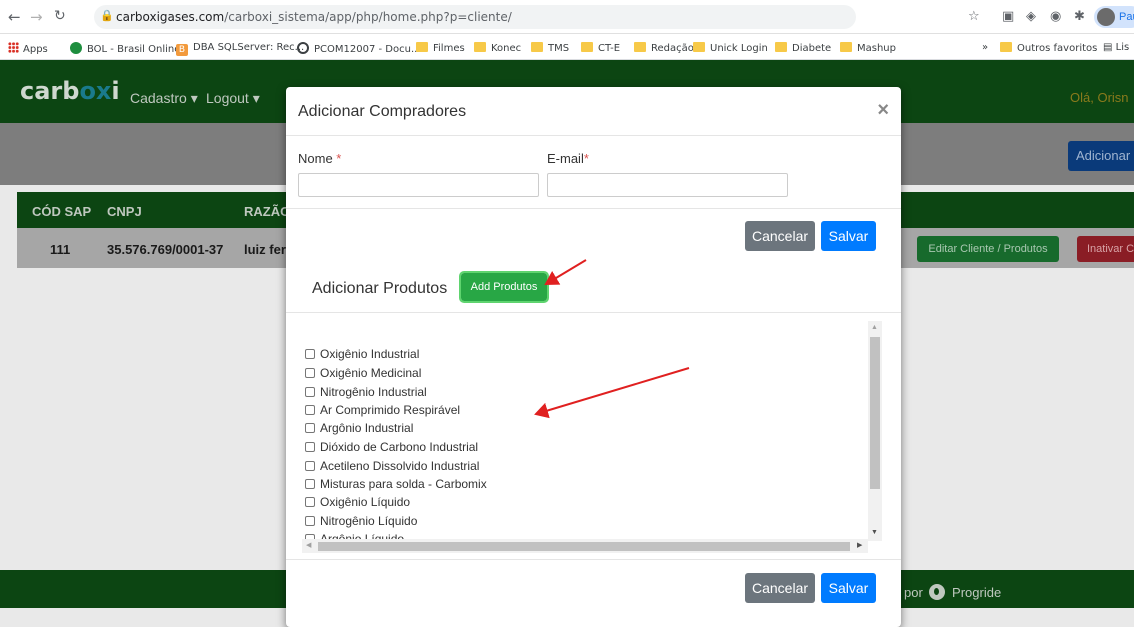  I want to click on product-checkbox-item: Dióxido de Carbono Industrial, so click(391, 447).